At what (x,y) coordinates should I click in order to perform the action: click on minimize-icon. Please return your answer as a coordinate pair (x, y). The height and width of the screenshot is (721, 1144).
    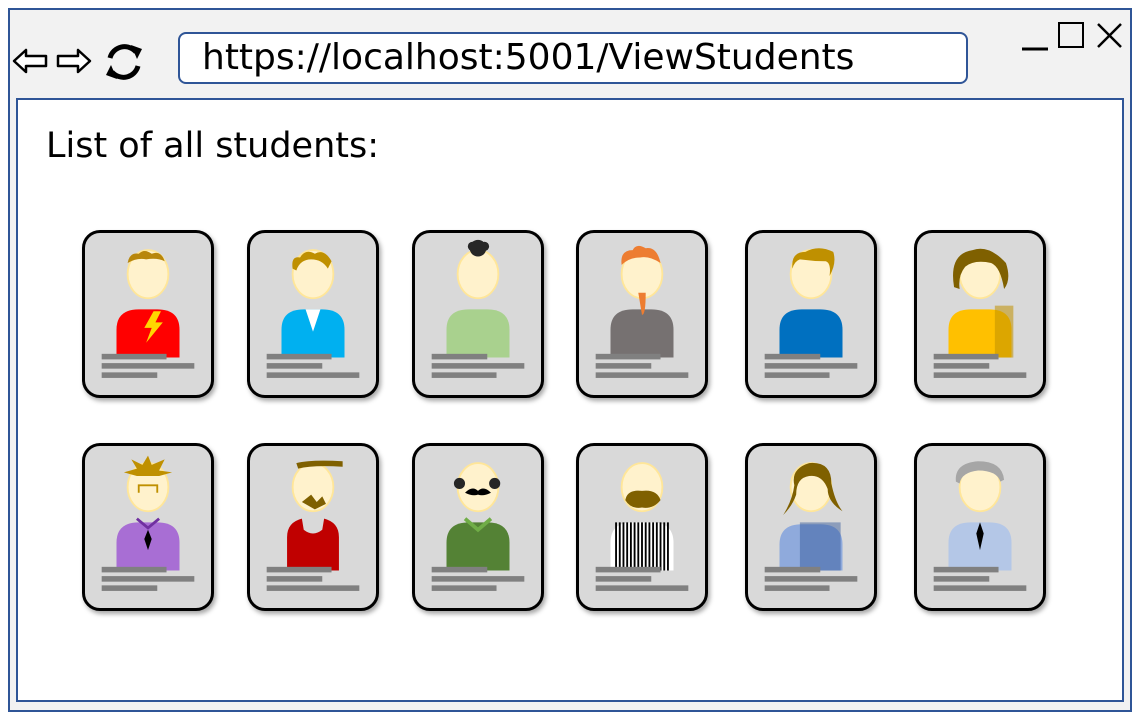
    Looking at the image, I should click on (1035, 36).